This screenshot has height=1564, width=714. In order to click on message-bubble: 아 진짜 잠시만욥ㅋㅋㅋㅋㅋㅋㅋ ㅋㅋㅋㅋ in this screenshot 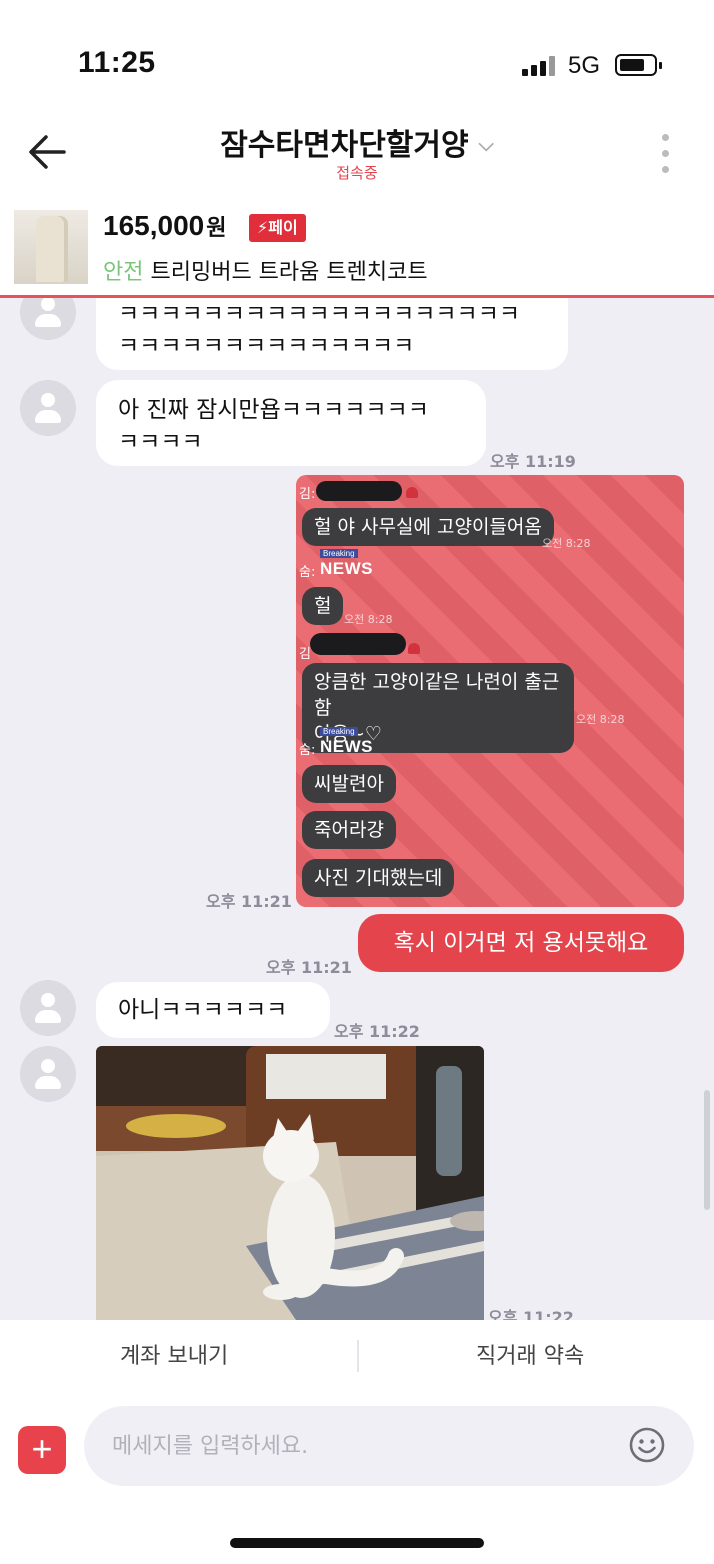, I will do `click(291, 423)`.